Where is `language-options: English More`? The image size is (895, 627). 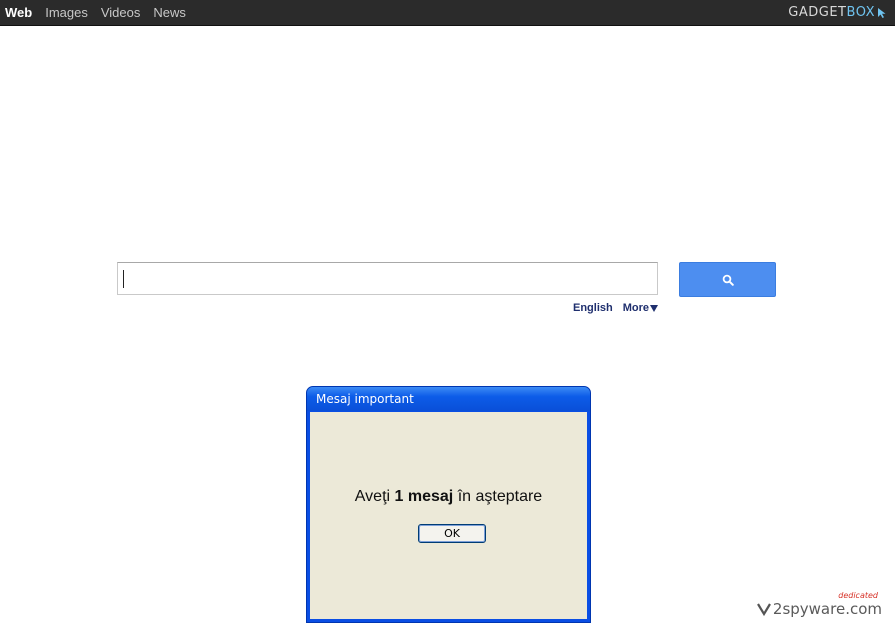
language-options: English More is located at coordinates (615, 308).